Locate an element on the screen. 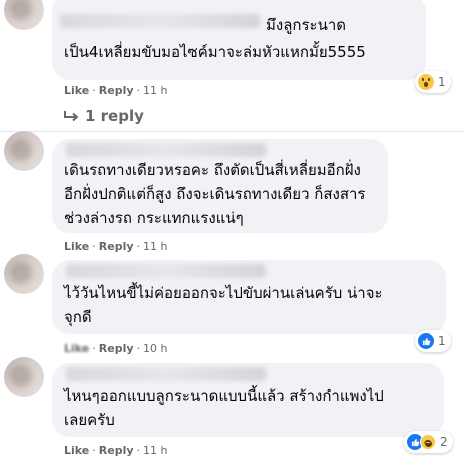 This screenshot has width=464, height=459. comment-text: เลยครับ is located at coordinates (89, 420).